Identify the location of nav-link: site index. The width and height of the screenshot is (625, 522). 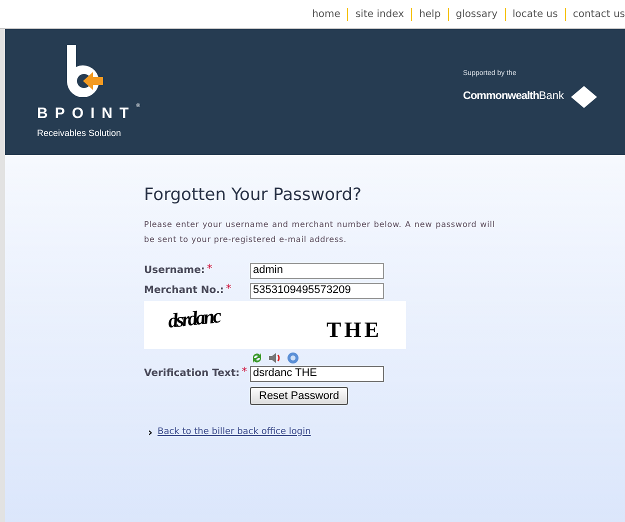
(379, 14).